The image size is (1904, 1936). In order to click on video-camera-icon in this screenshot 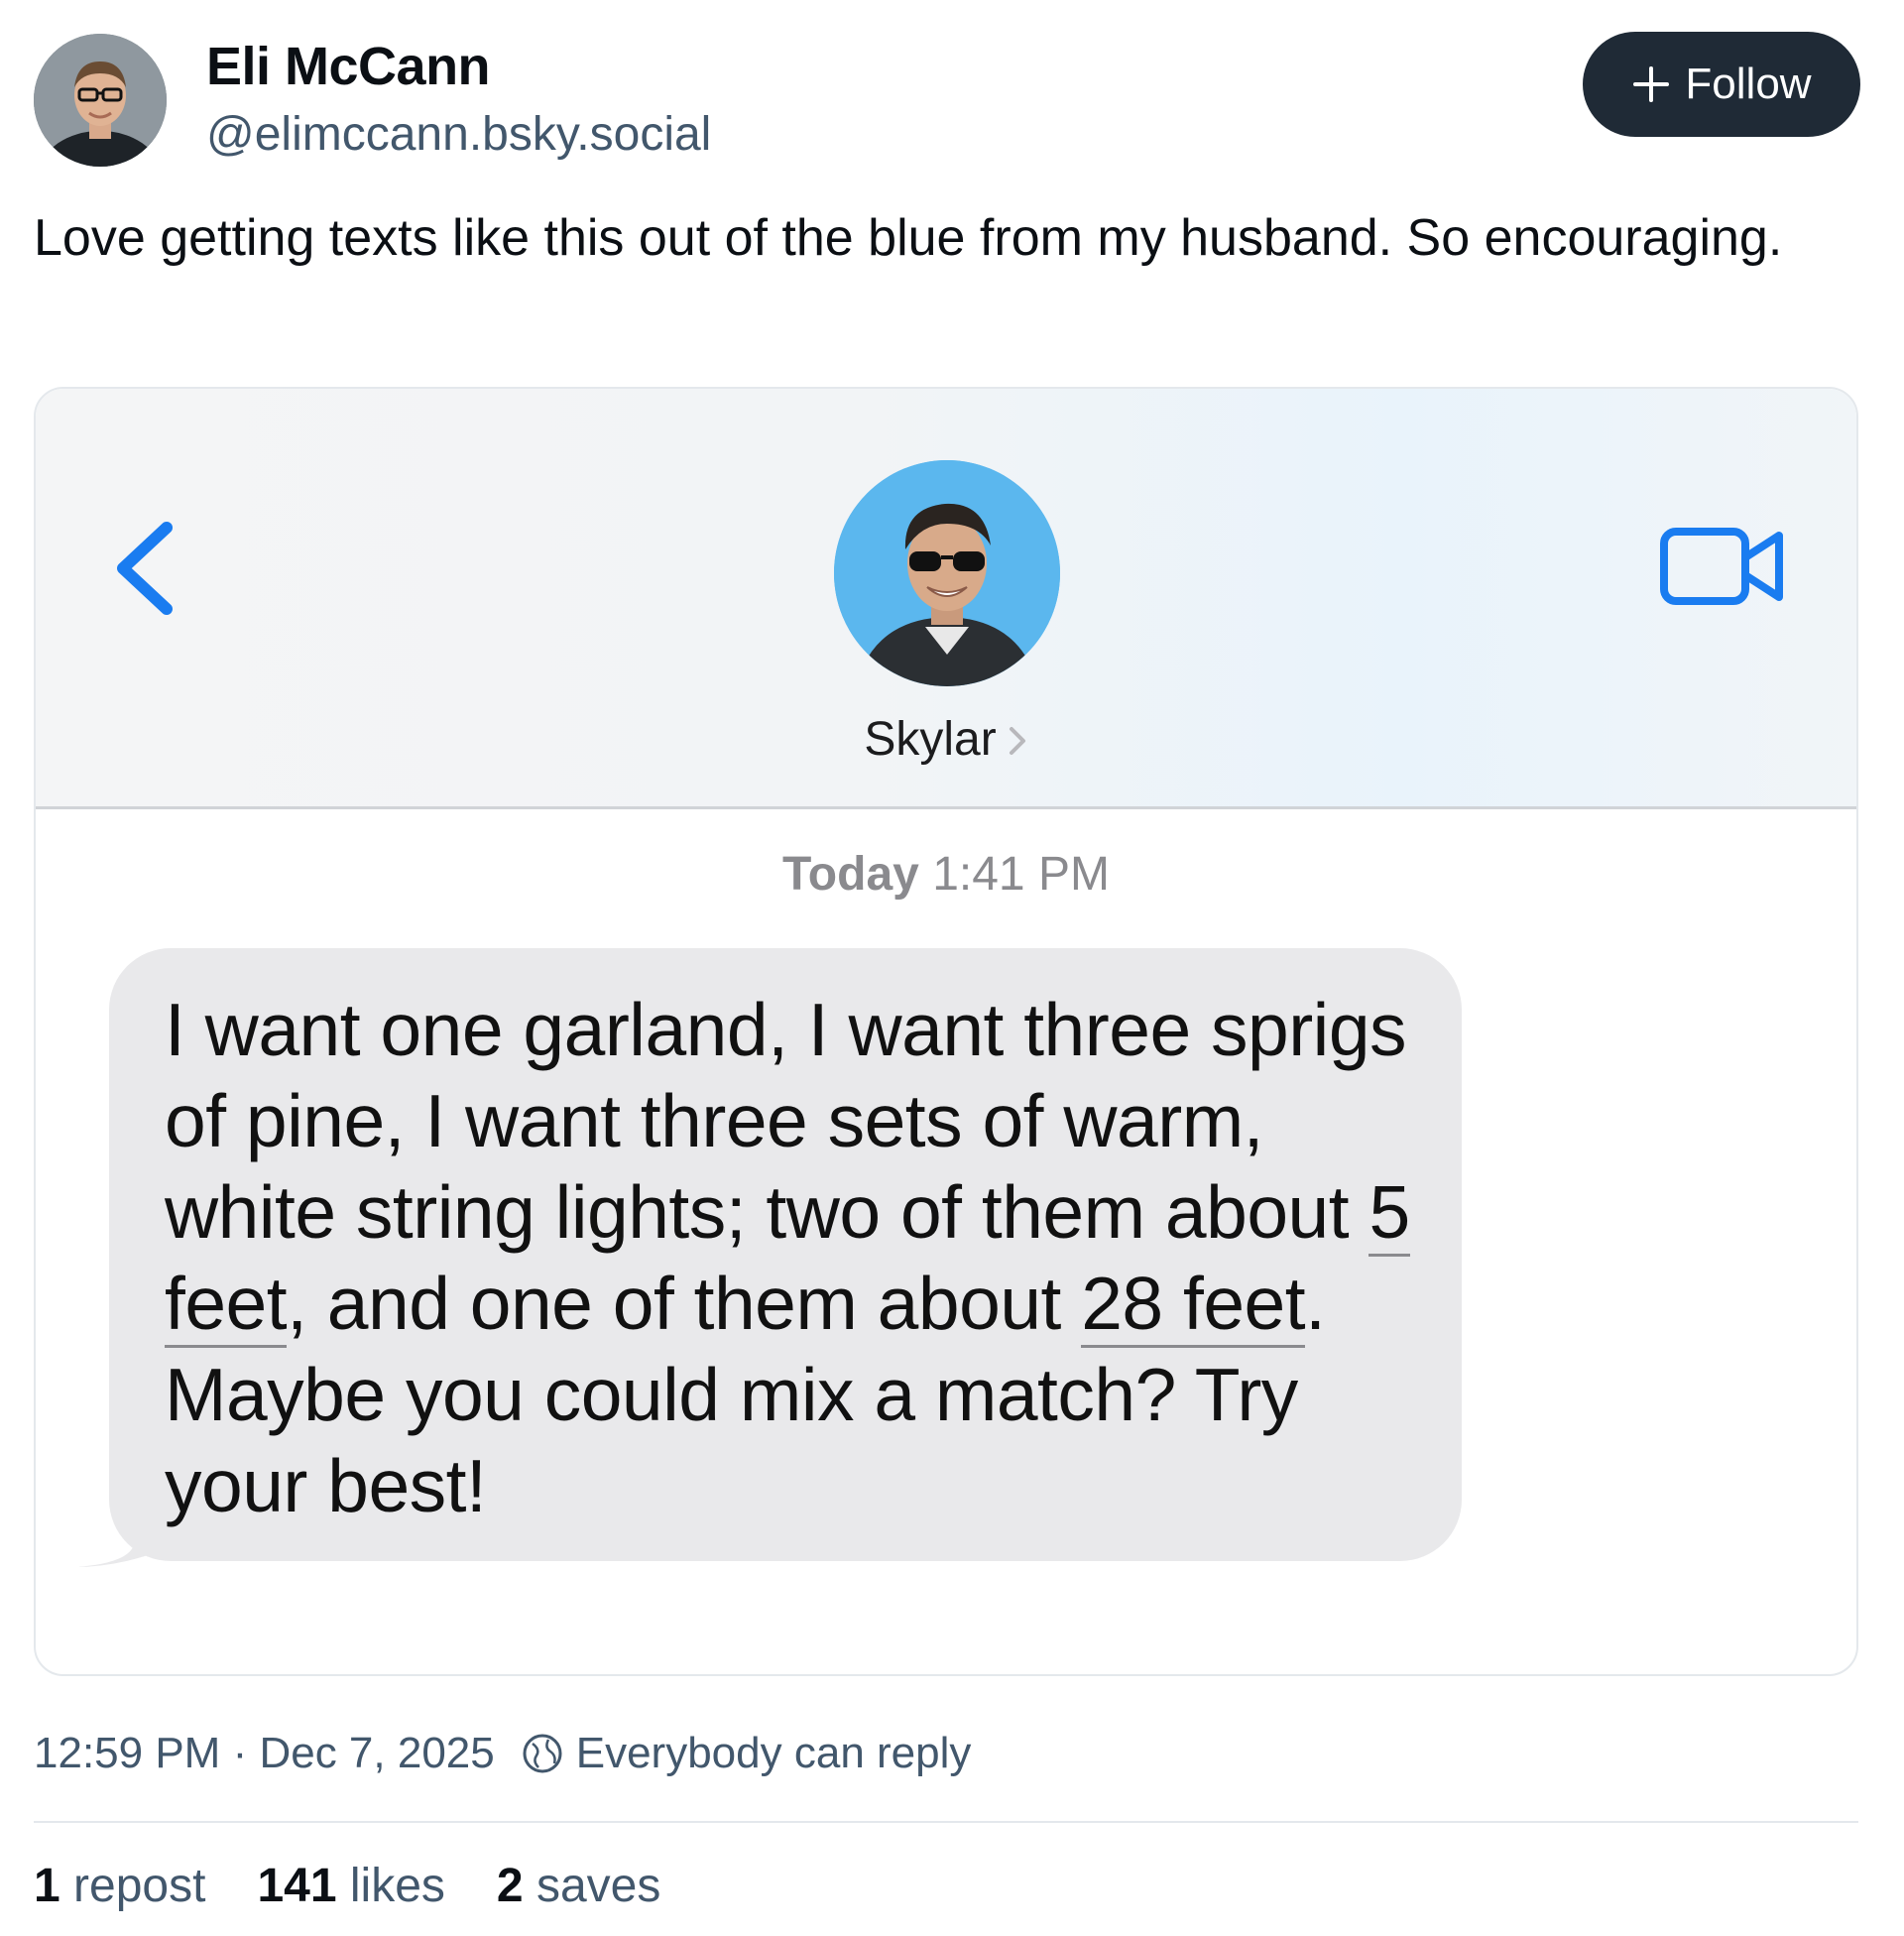, I will do `click(1721, 566)`.